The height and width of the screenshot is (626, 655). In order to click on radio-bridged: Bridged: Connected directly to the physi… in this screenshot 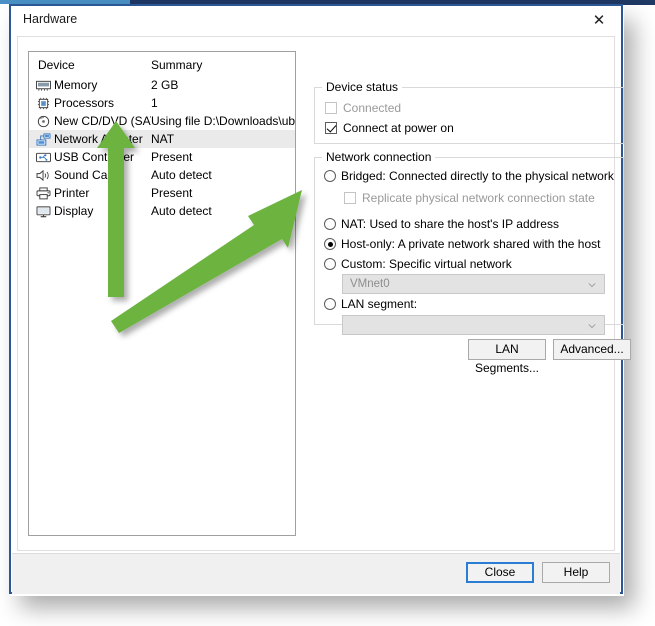, I will do `click(469, 176)`.